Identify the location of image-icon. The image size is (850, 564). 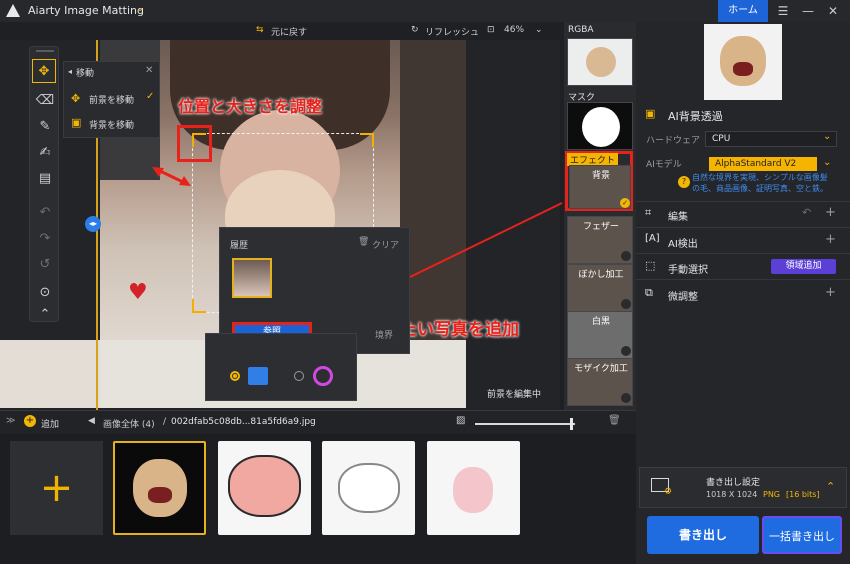
(258, 376).